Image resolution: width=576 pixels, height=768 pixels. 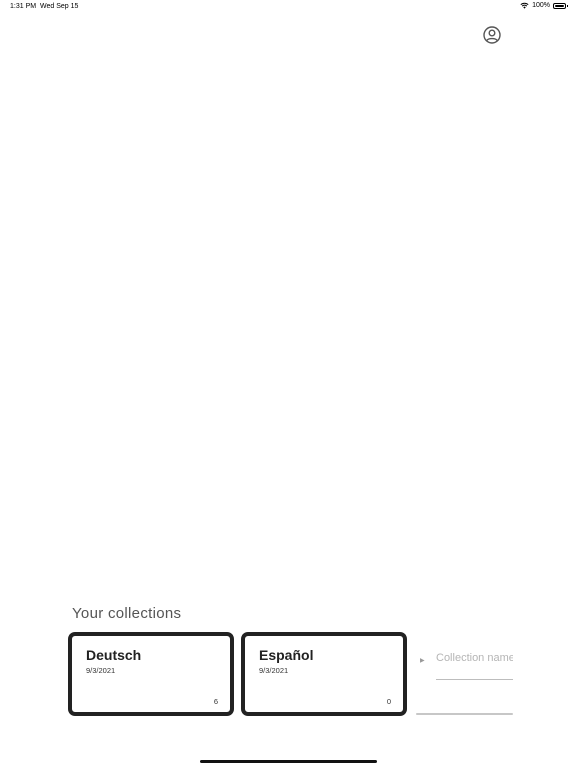 I want to click on profile-button, so click(x=492, y=35).